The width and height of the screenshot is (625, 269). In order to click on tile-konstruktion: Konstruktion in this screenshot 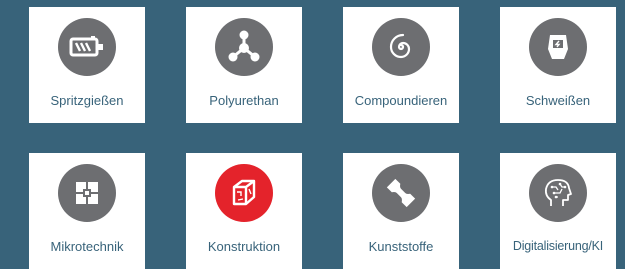, I will do `click(244, 211)`.